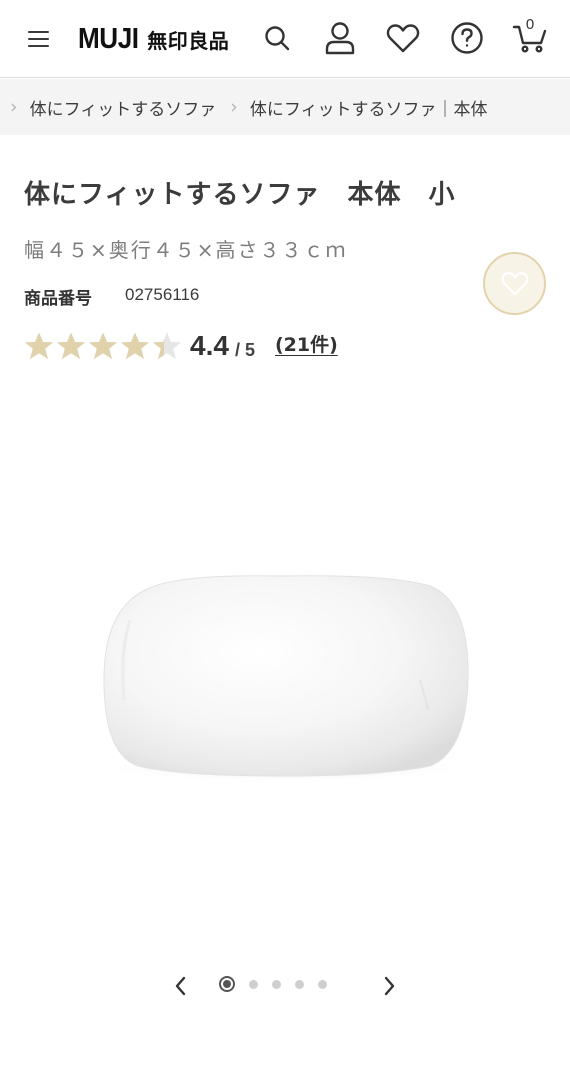 The height and width of the screenshot is (1080, 570). Describe the element at coordinates (186, 250) in the screenshot. I see `product-size: 幅４５×奥行４５×高さ３３ｃｍ` at that location.